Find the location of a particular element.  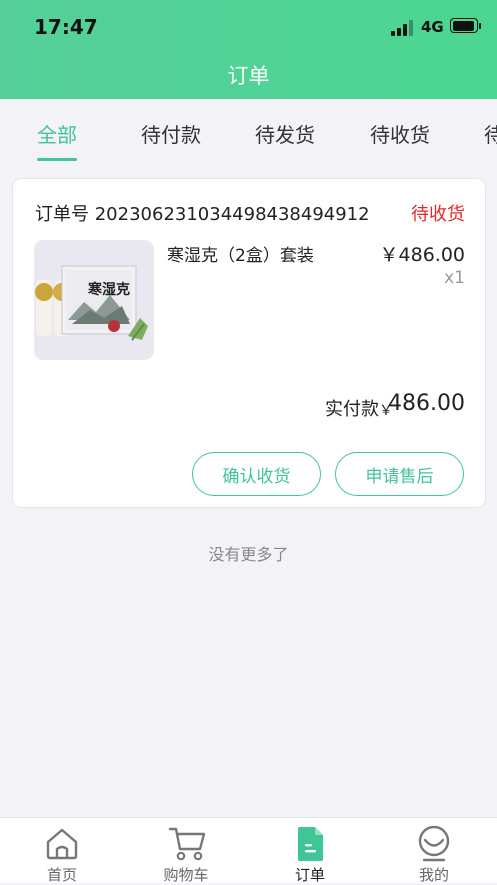

paid-amount: 486.00 is located at coordinates (426, 403).